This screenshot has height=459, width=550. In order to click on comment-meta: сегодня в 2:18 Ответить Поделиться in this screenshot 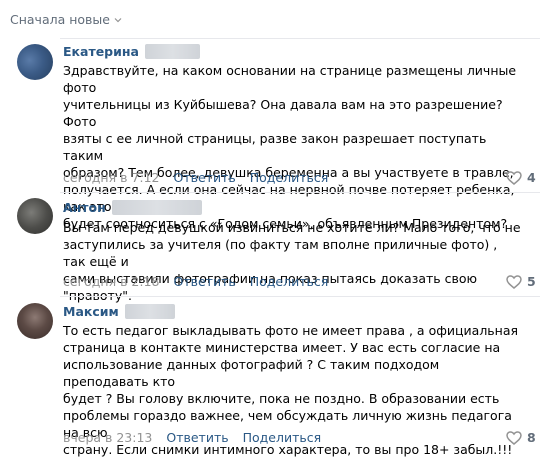, I will do `click(195, 281)`.